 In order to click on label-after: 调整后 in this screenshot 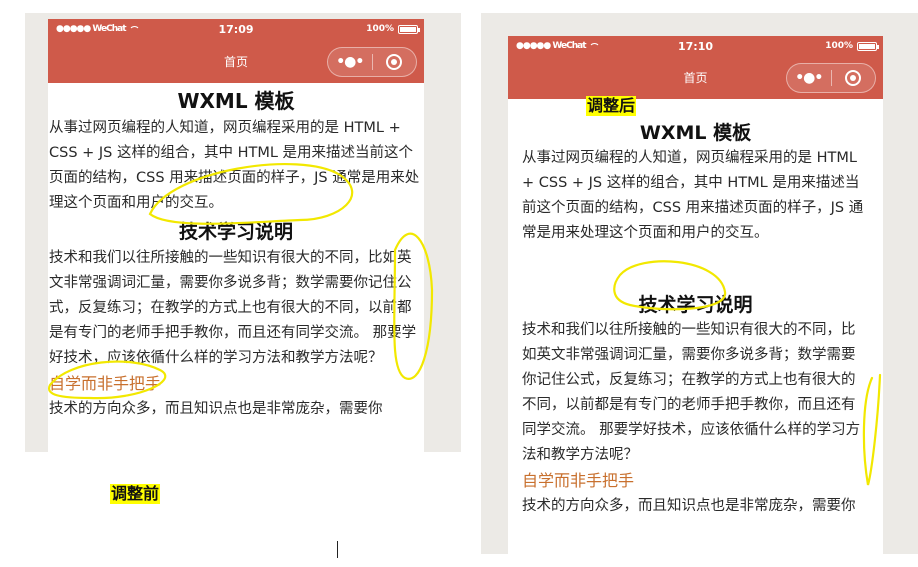, I will do `click(611, 106)`.